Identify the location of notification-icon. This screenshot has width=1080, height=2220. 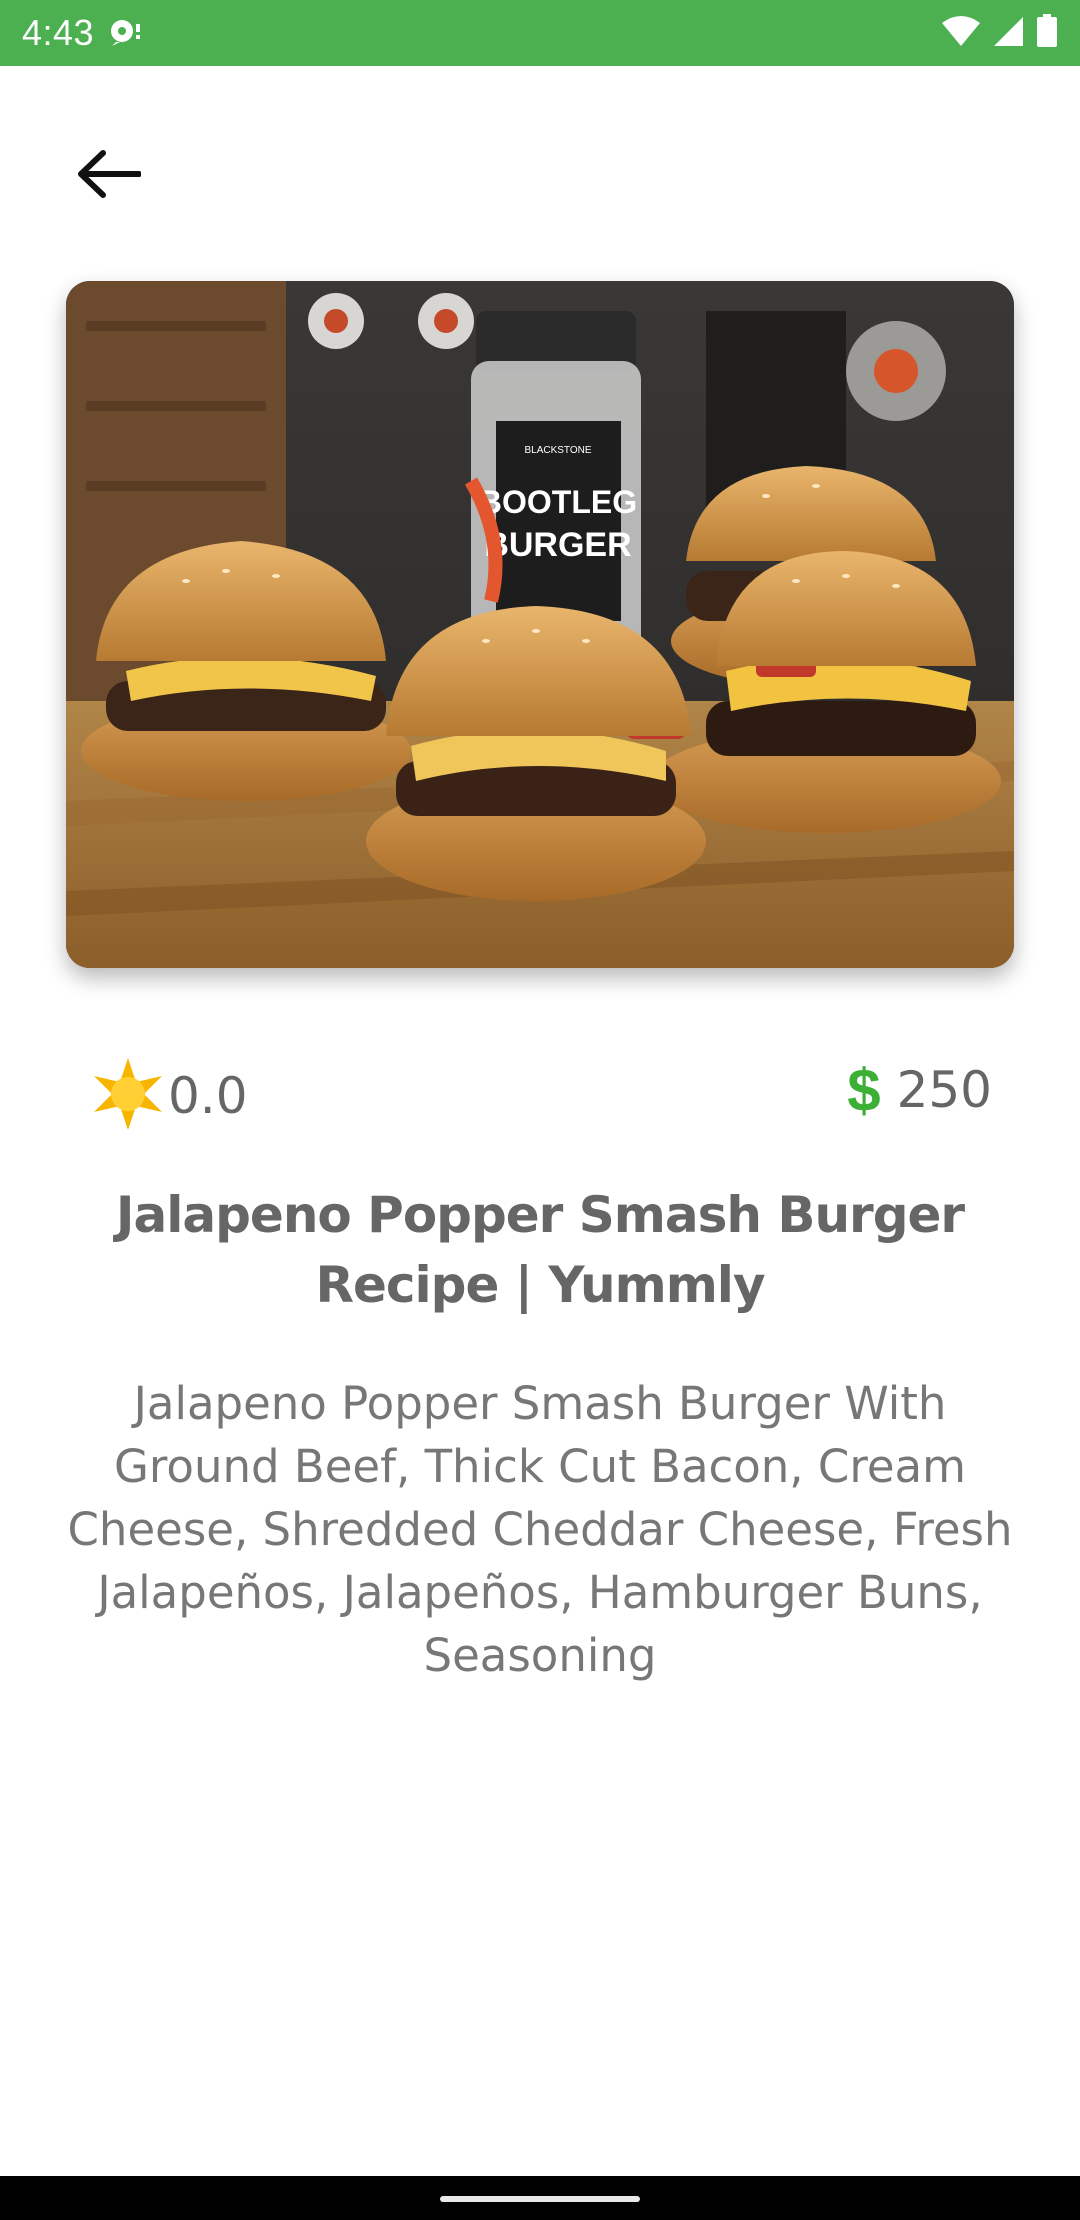
(125, 33).